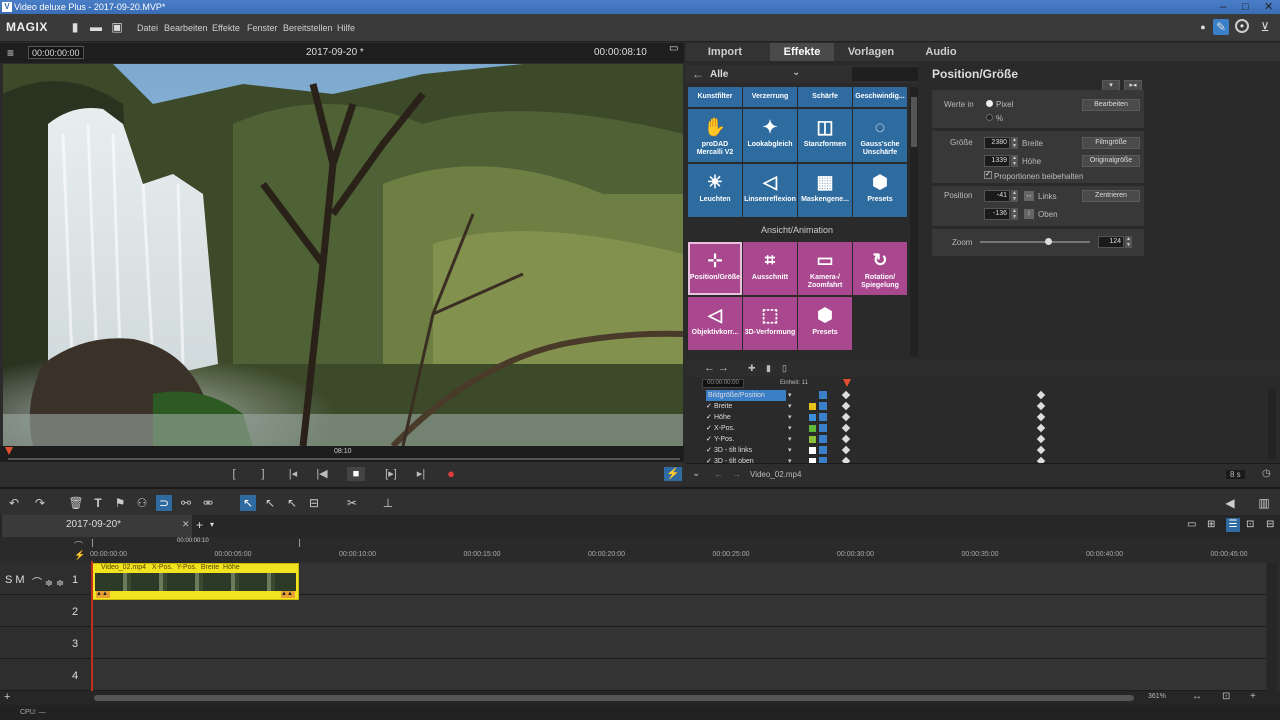 The height and width of the screenshot is (720, 1280). I want to click on range-bar: 00:00:00:10, so click(196, 542).